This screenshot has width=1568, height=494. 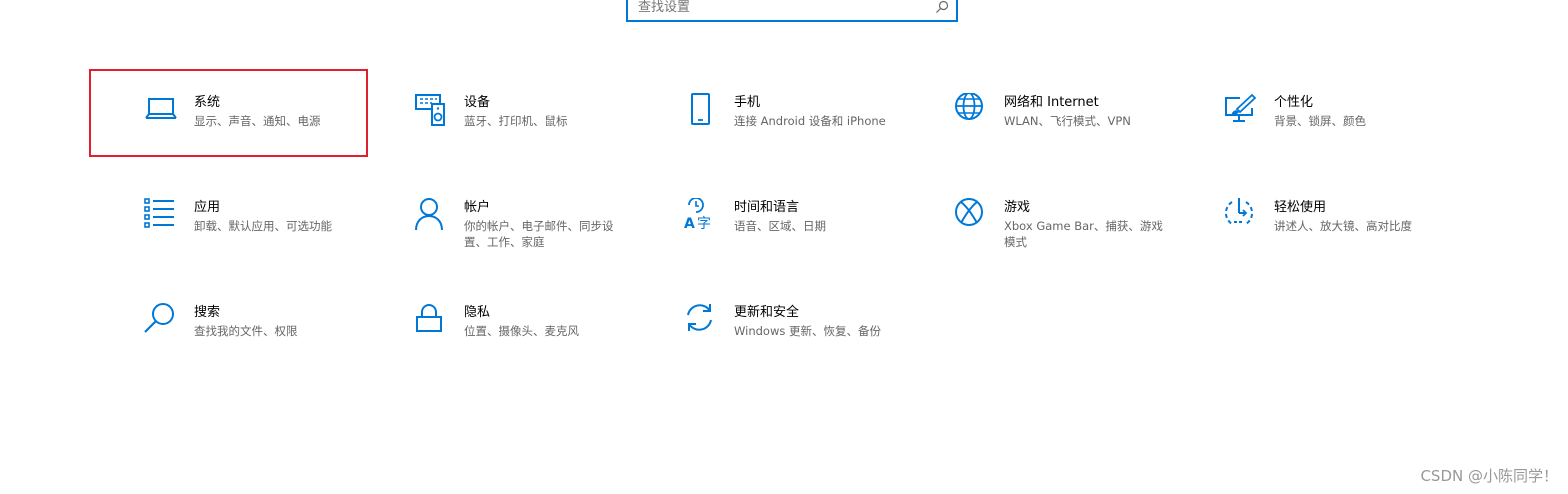 What do you see at coordinates (1241, 110) in the screenshot?
I see `personalization-icon` at bounding box center [1241, 110].